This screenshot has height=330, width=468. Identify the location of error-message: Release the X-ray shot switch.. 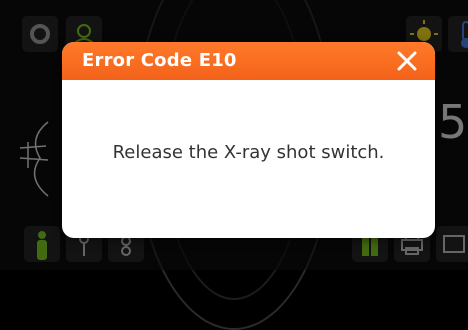
(248, 152).